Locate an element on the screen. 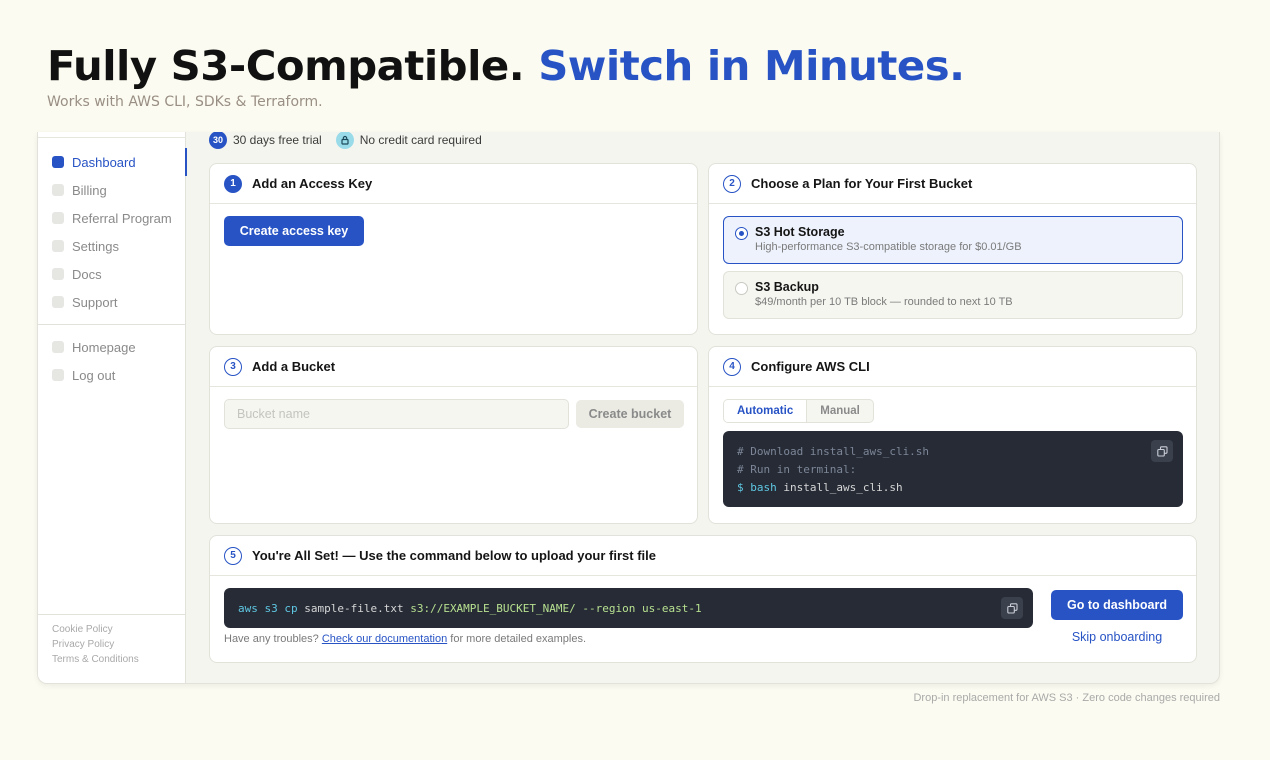 This screenshot has width=1270, height=760. sidebar-item-label: Settings is located at coordinates (95, 246).